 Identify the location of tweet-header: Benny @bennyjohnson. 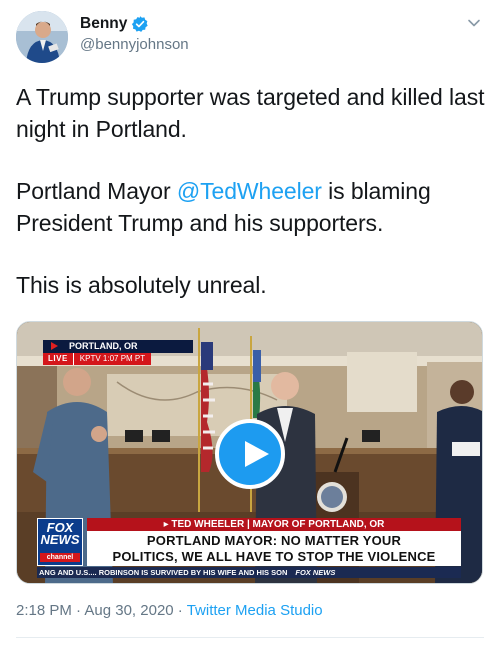
(250, 37).